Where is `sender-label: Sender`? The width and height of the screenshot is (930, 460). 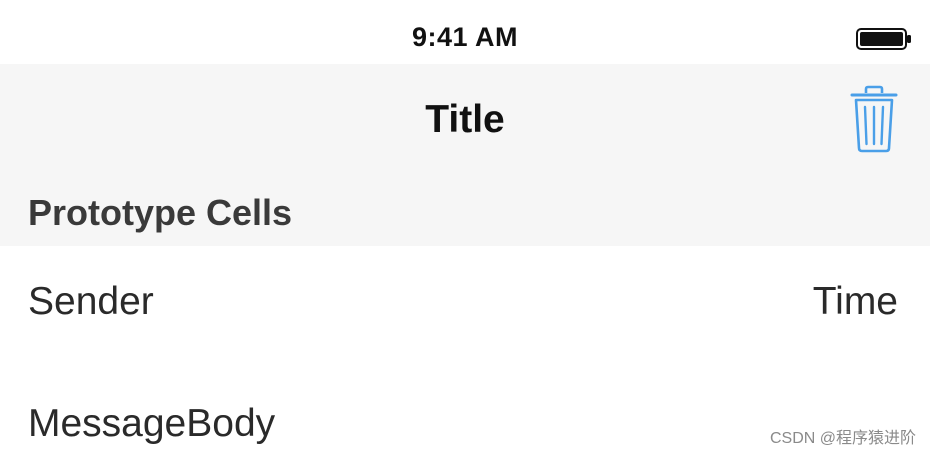
sender-label: Sender is located at coordinates (91, 301).